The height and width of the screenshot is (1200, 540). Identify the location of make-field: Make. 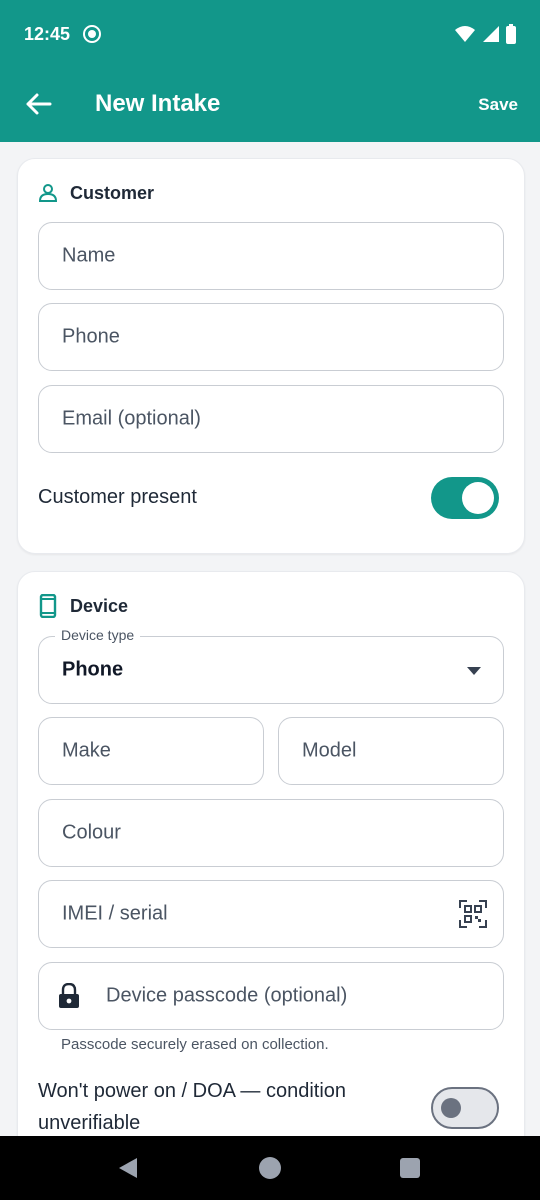
(151, 751).